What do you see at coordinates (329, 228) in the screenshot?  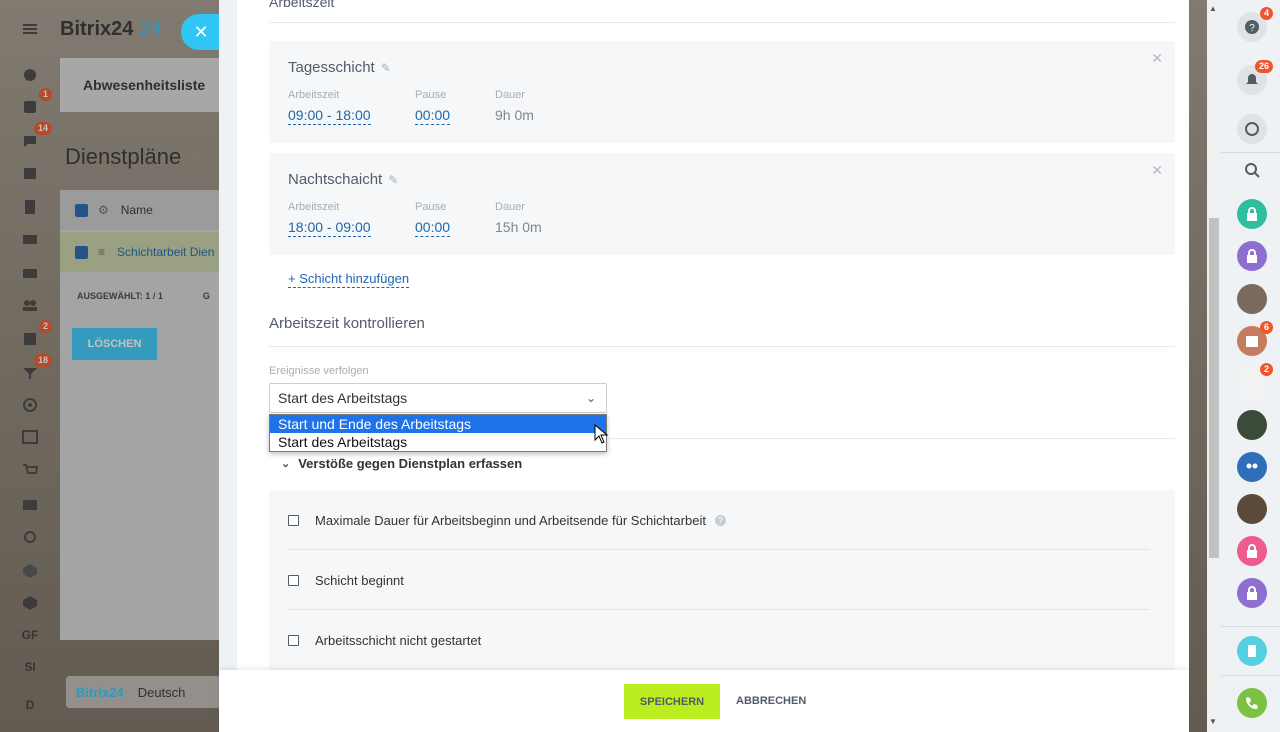 I see `worktime-value: 18:00 - 09:00` at bounding box center [329, 228].